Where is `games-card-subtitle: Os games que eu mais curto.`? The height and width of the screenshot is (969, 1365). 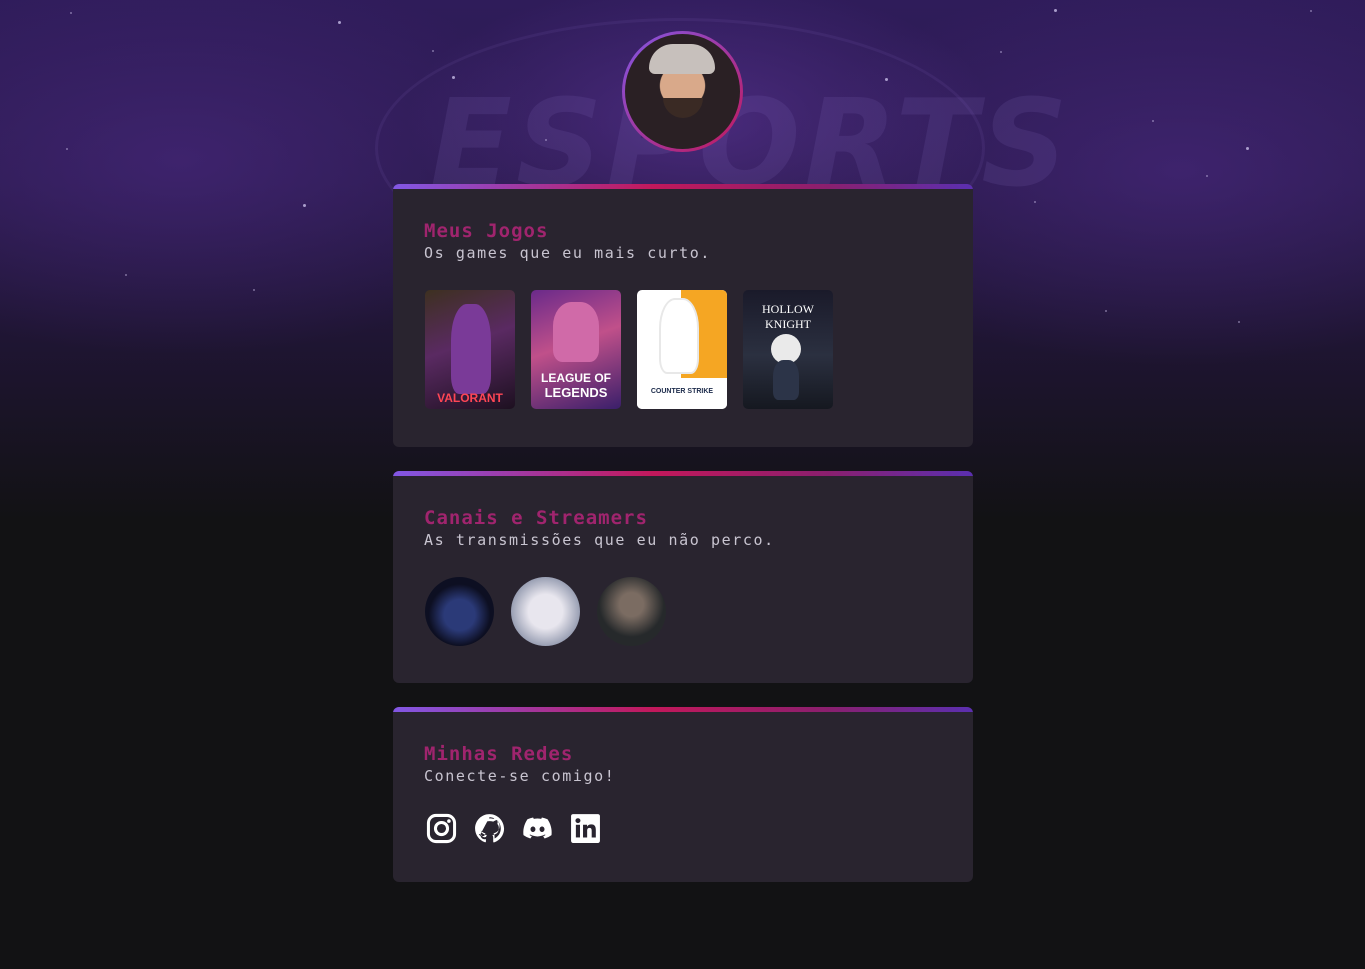 games-card-subtitle: Os games que eu mais curto. is located at coordinates (568, 253).